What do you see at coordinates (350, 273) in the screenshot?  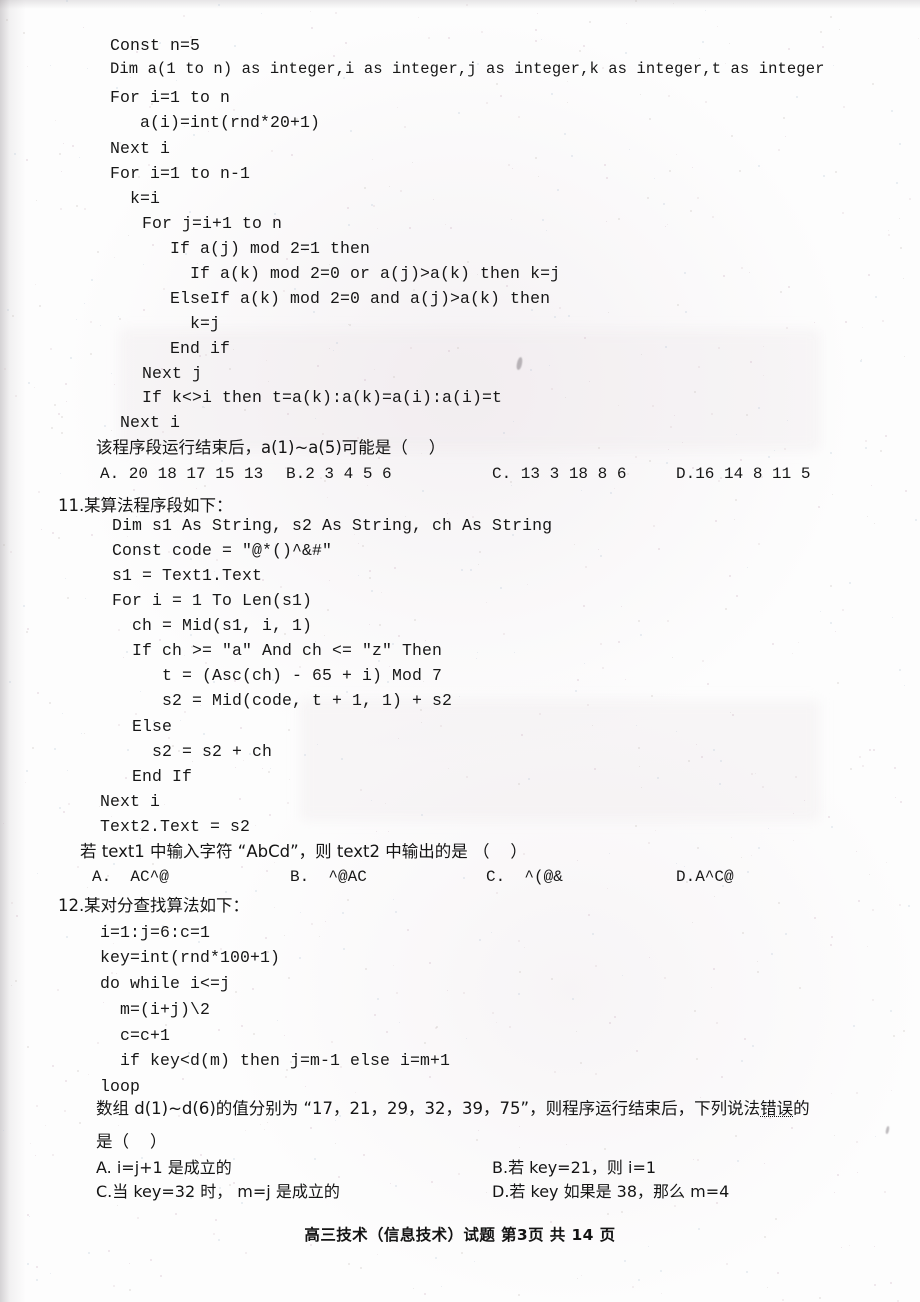 I see `code-line: If a(k) mod 2=0 or a(j)>a(k) then k=j` at bounding box center [350, 273].